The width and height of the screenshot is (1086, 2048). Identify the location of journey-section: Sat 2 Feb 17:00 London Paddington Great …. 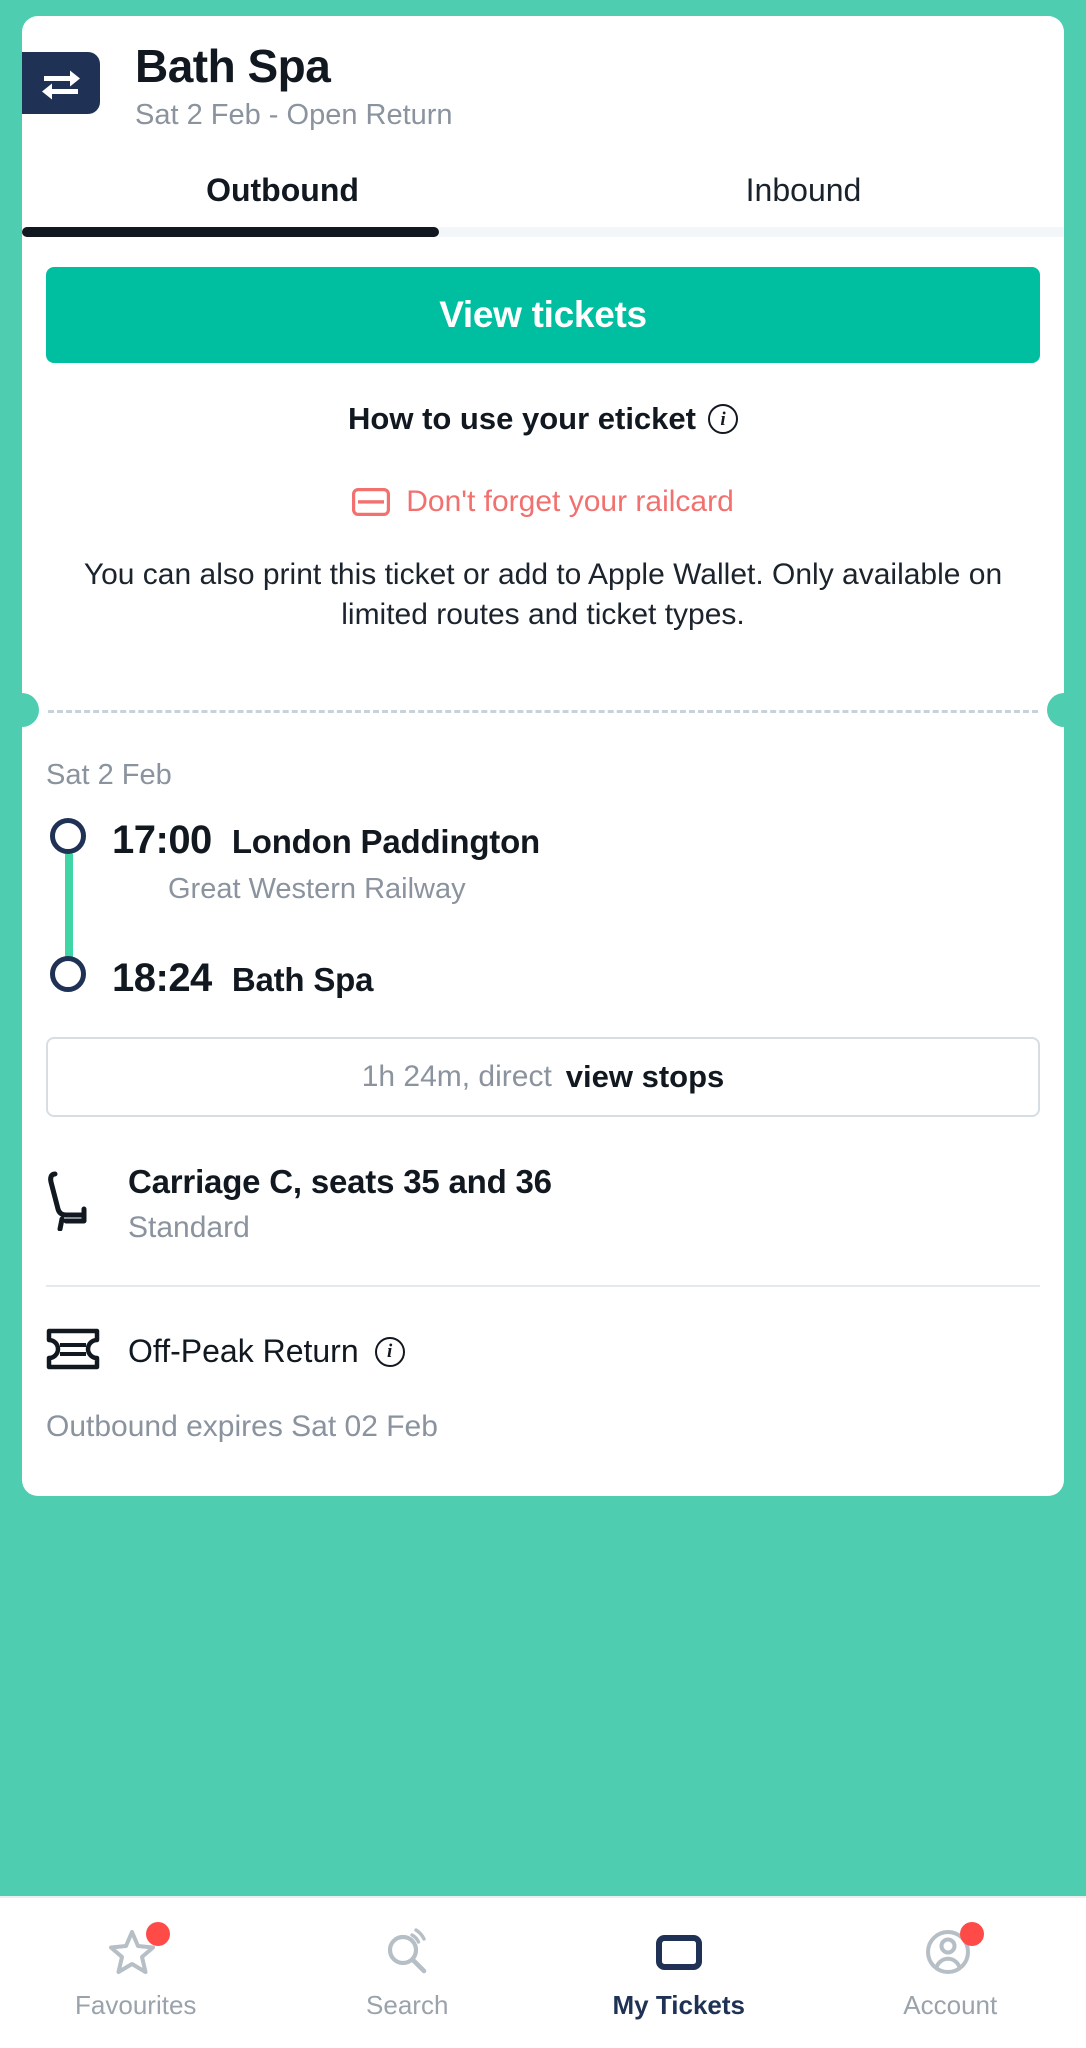
(543, 872).